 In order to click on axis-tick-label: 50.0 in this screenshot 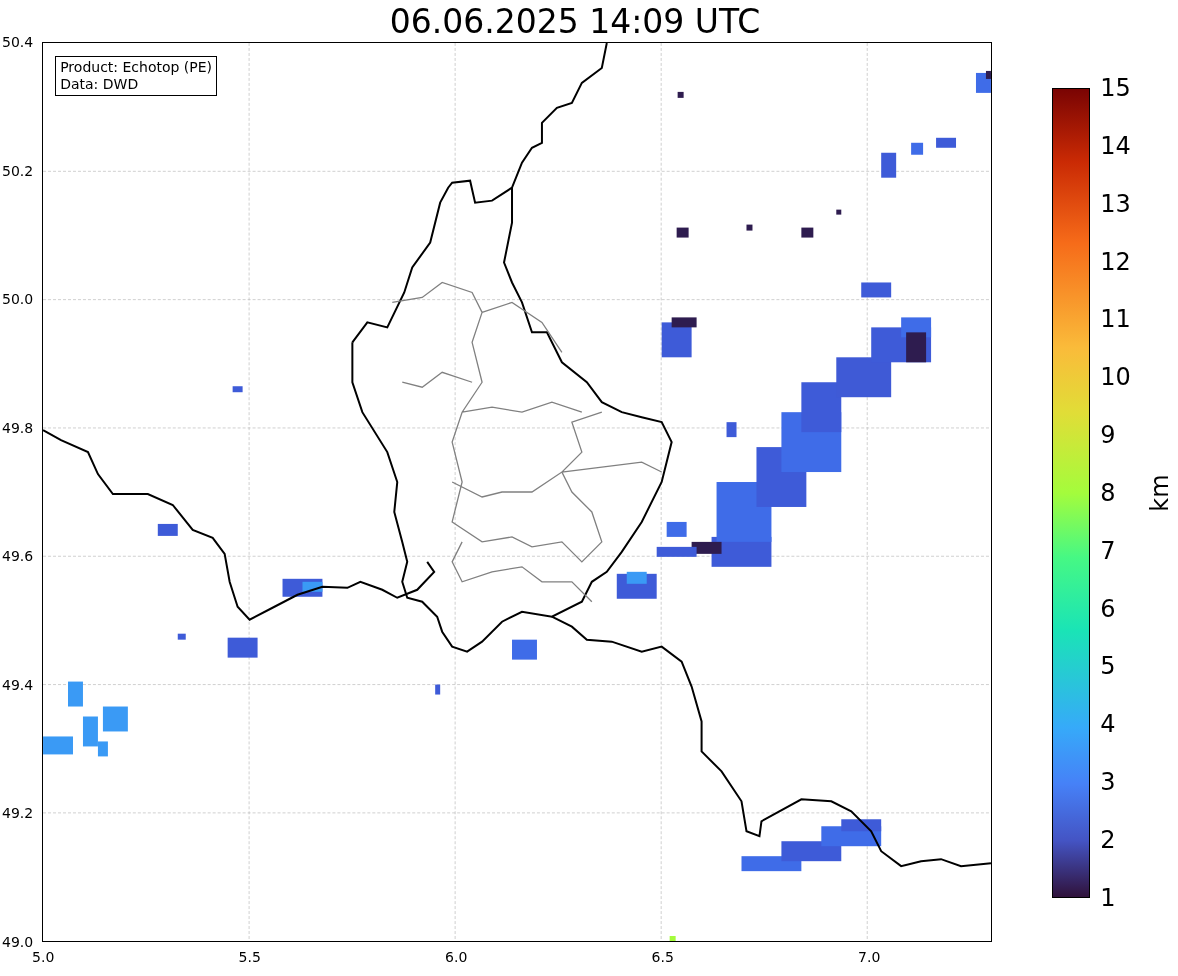, I will do `click(18, 299)`.